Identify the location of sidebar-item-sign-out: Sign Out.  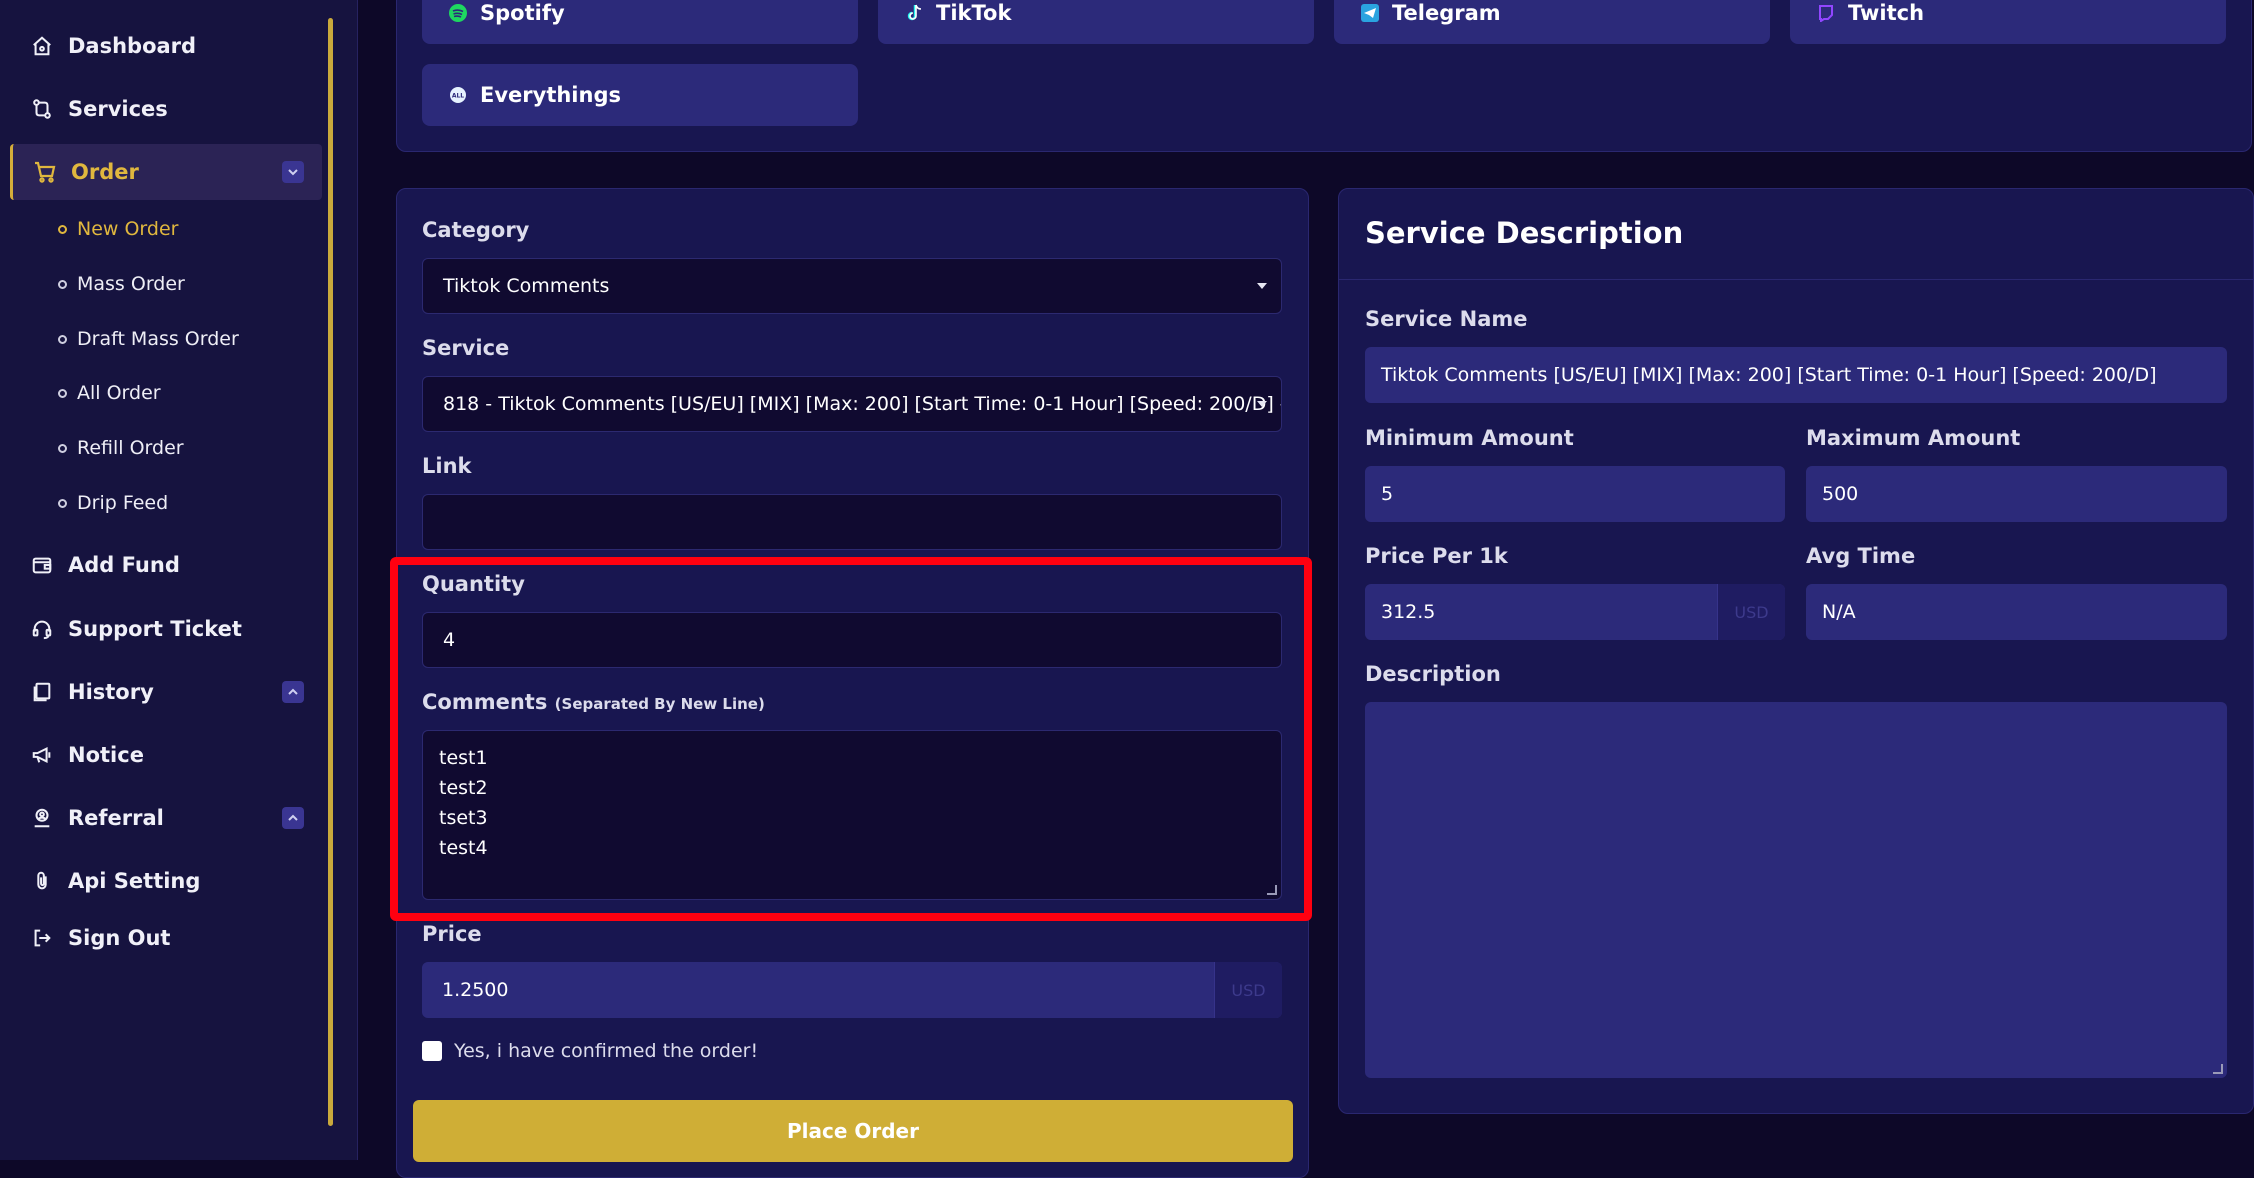
(166, 938).